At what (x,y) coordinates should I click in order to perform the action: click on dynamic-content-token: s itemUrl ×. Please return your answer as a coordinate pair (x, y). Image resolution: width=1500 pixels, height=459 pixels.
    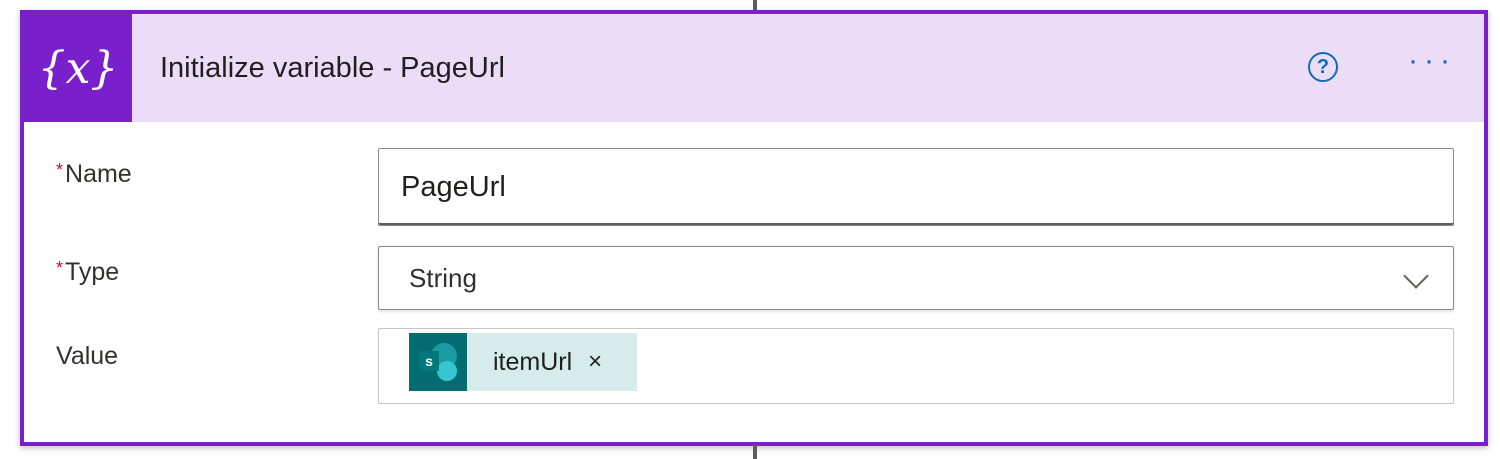
    Looking at the image, I should click on (523, 362).